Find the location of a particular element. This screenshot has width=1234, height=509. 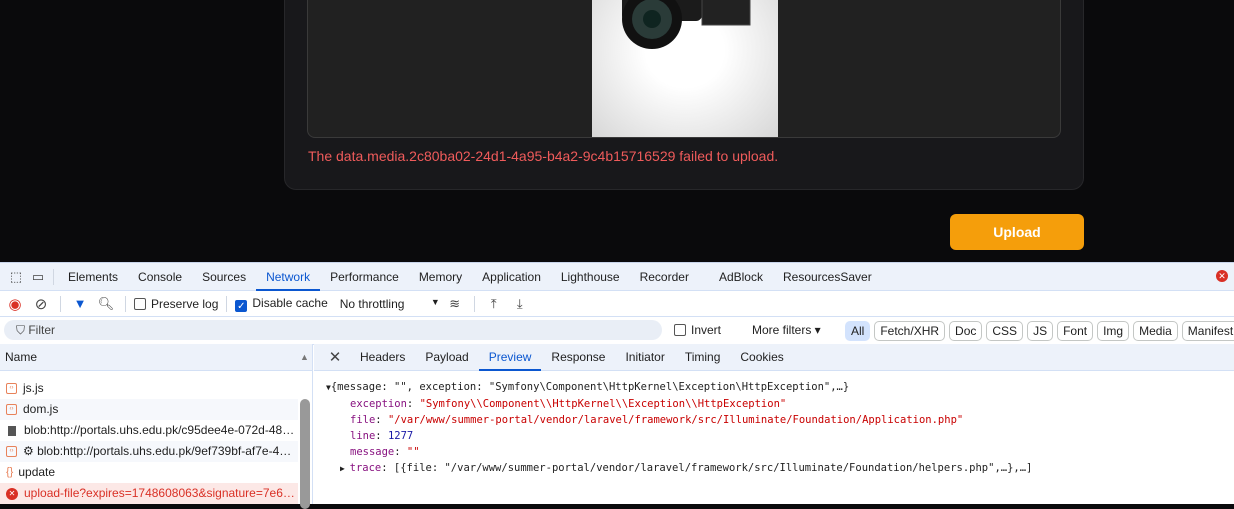

type-fetch-xhr: Fetch/XHR is located at coordinates (910, 331).